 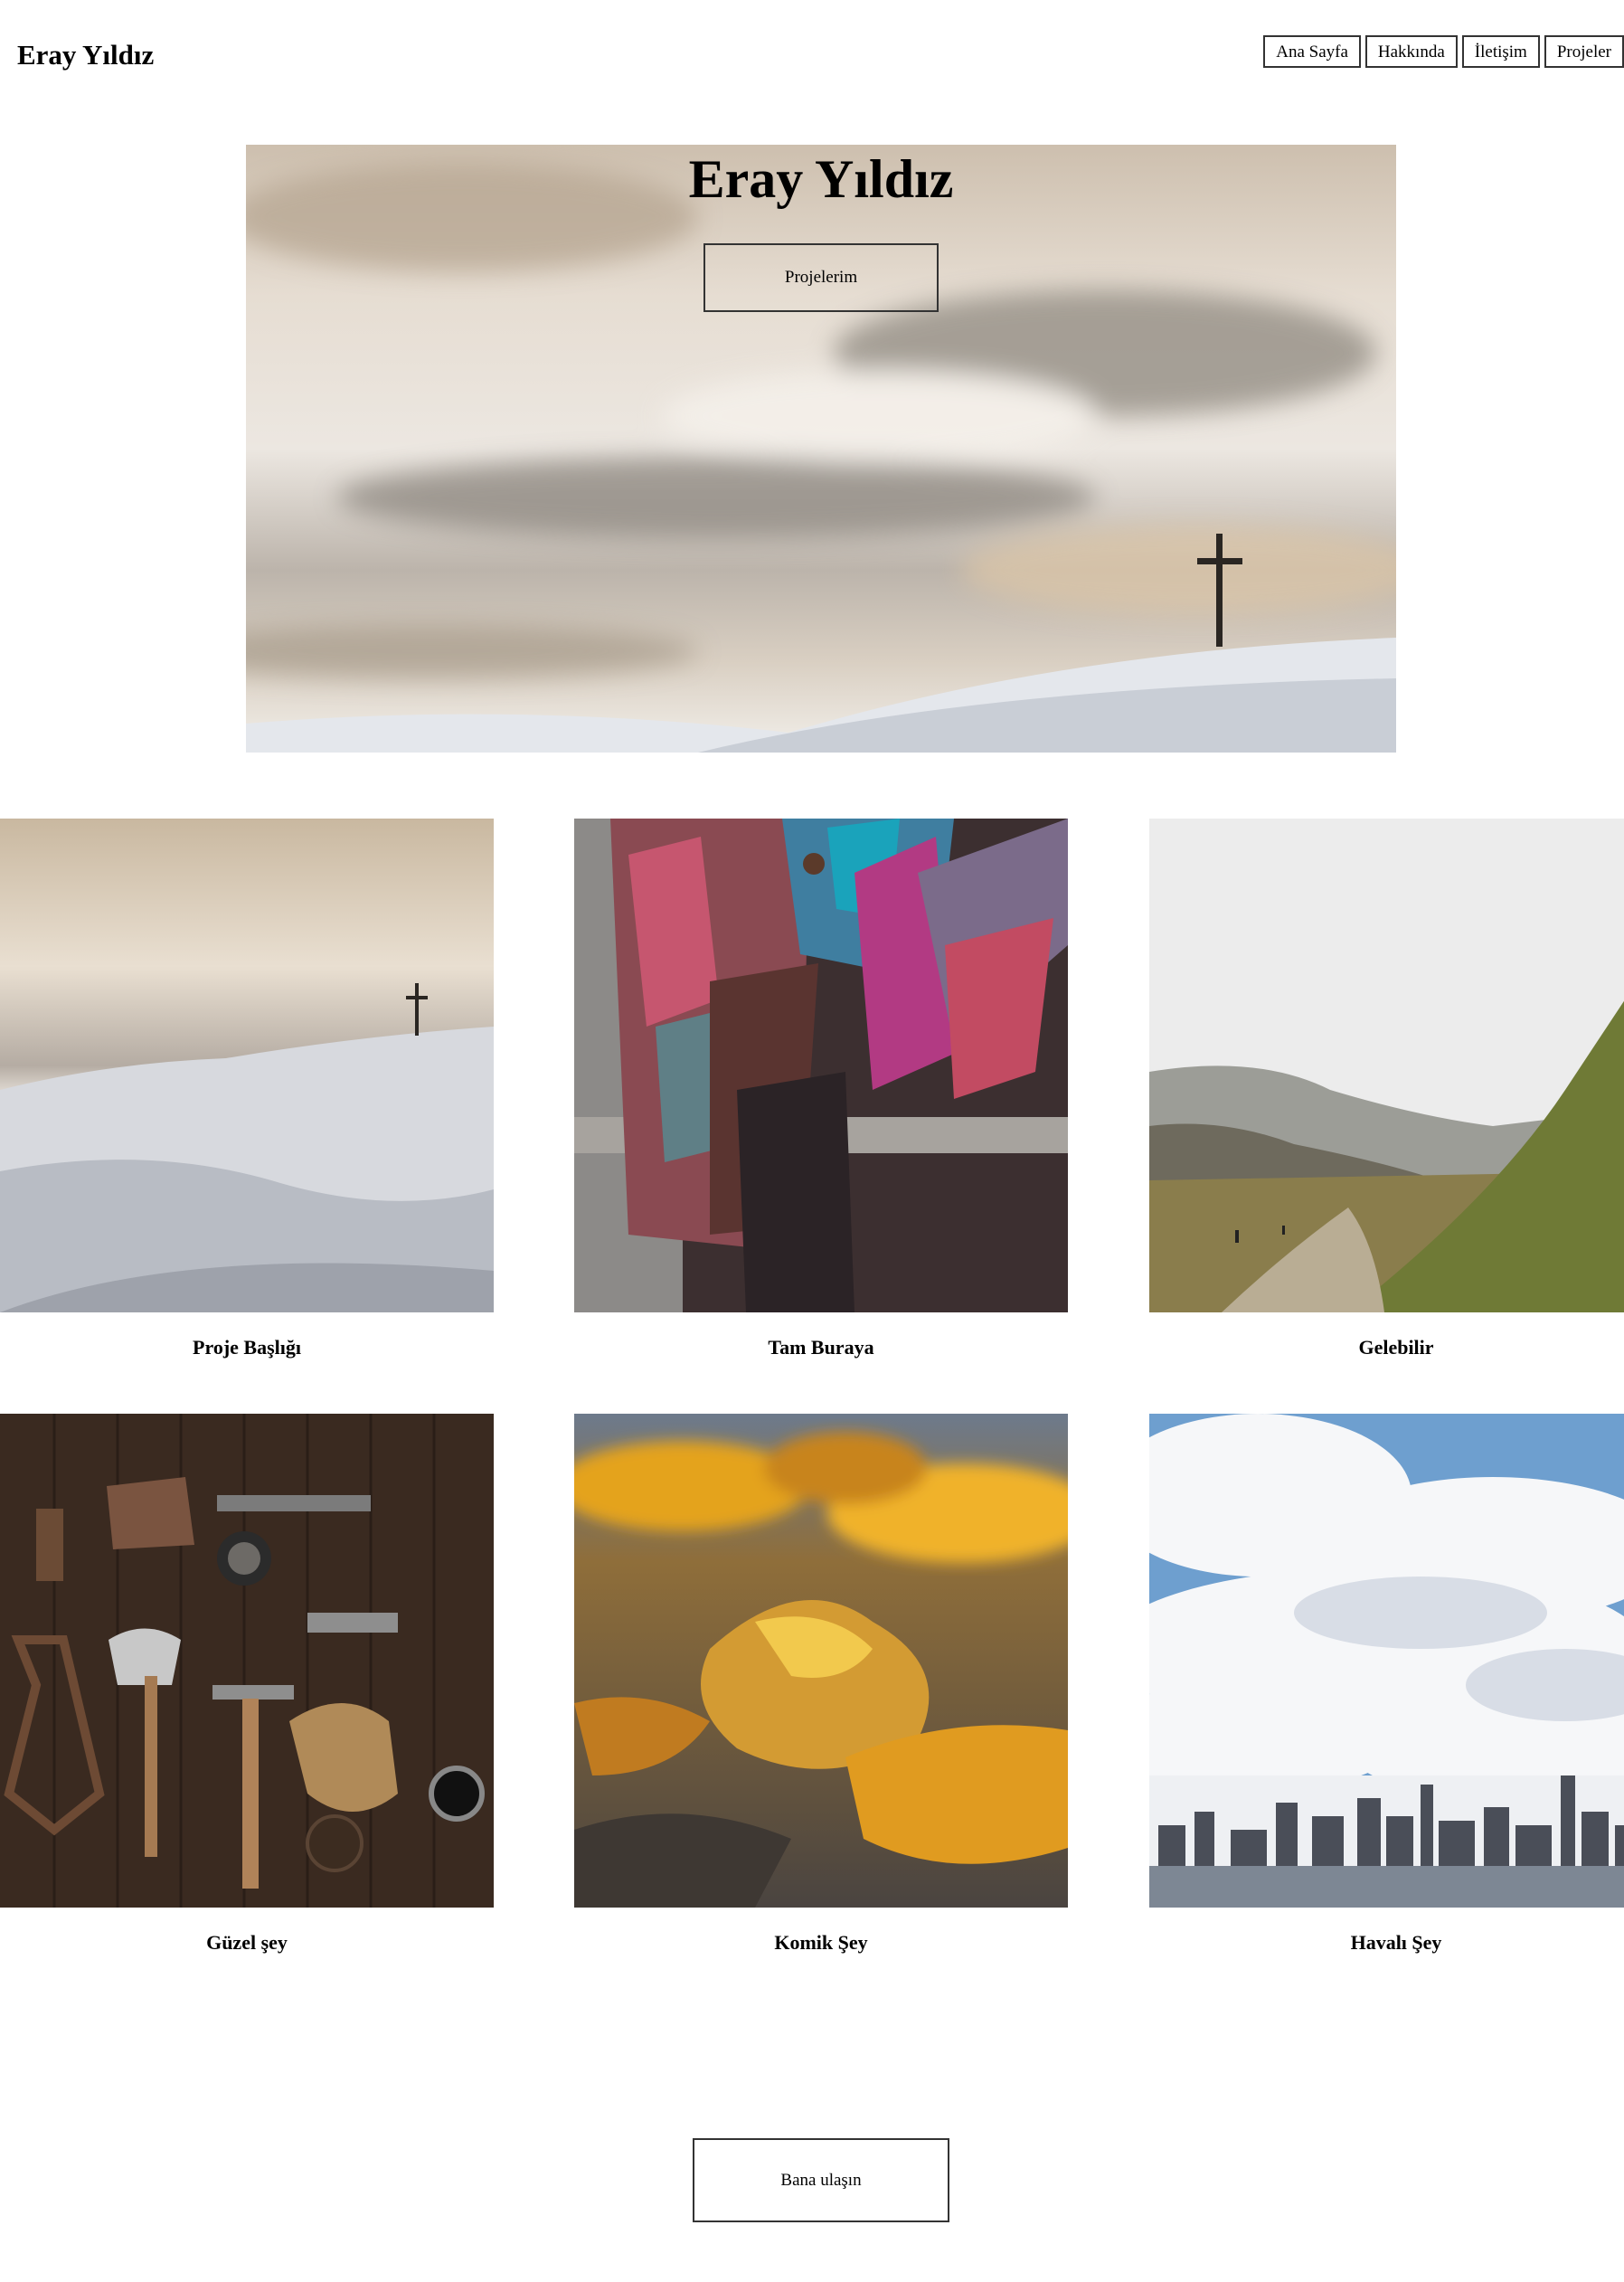 I want to click on project-title: Komik Şey, so click(x=821, y=1942).